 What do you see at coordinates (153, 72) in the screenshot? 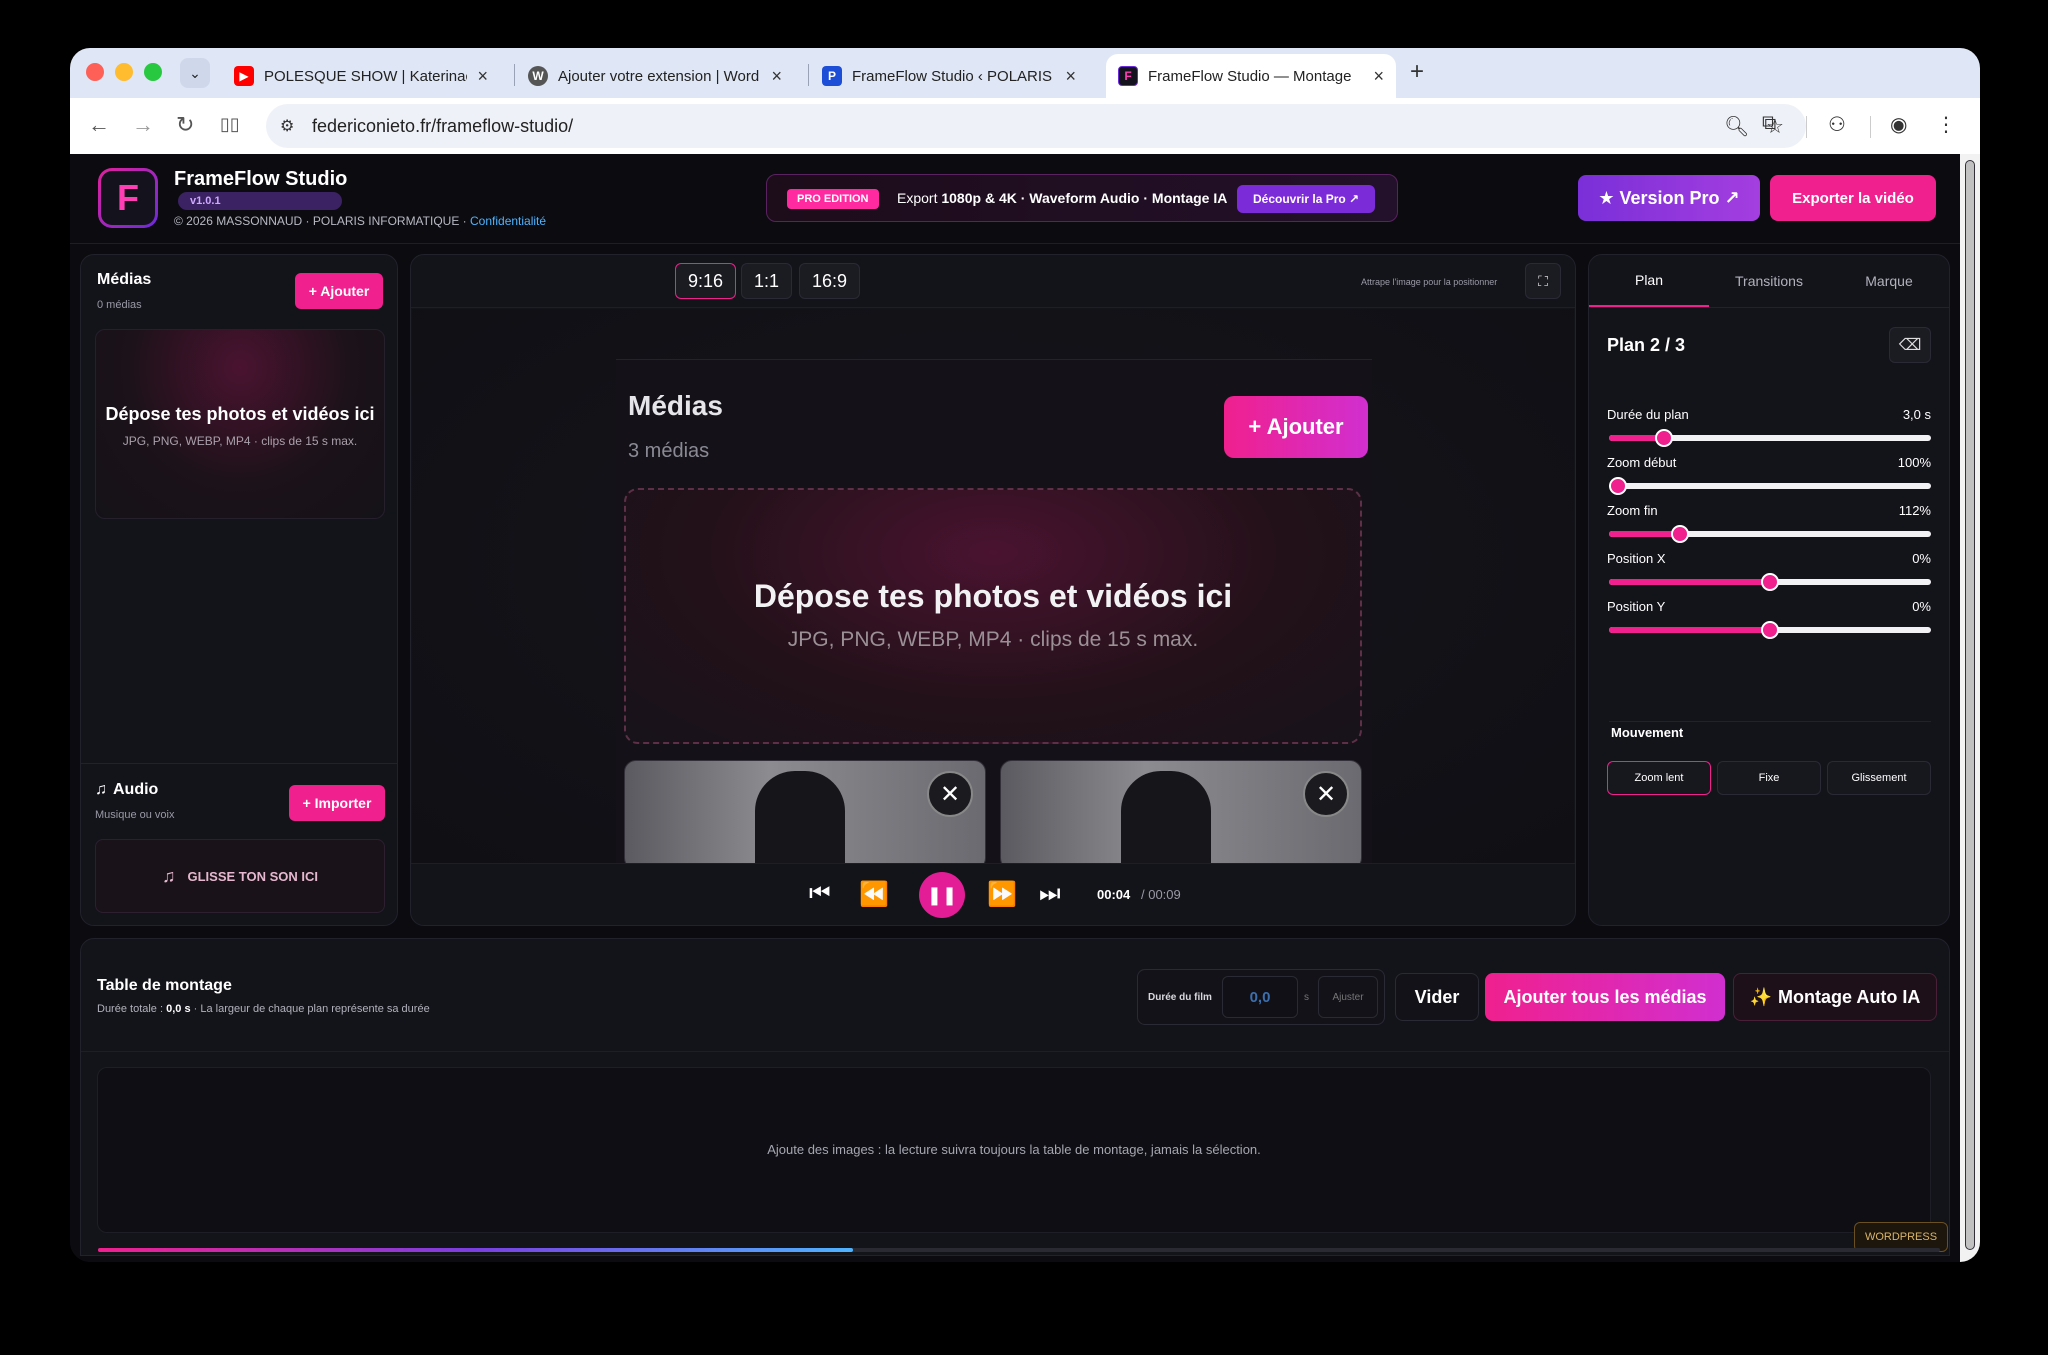
I see `maximize-window-button` at bounding box center [153, 72].